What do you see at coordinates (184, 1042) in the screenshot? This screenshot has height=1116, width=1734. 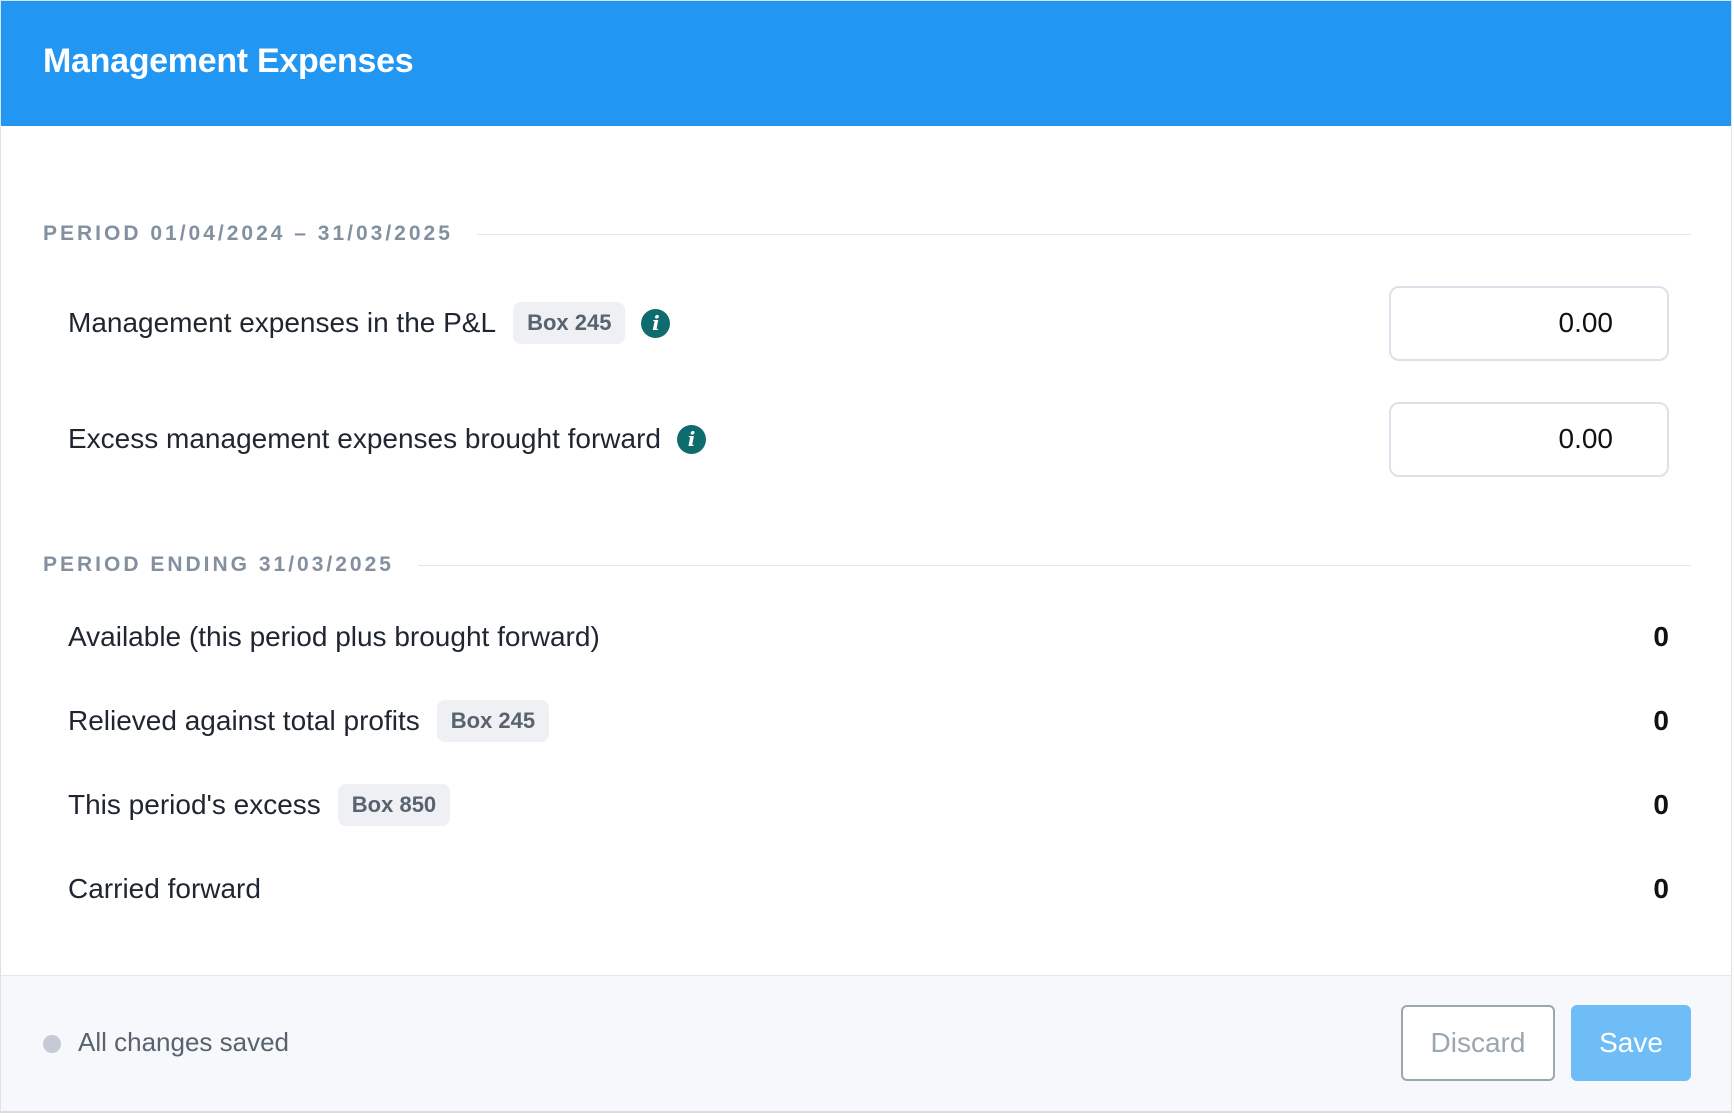 I see `save-status-text: All changes saved` at bounding box center [184, 1042].